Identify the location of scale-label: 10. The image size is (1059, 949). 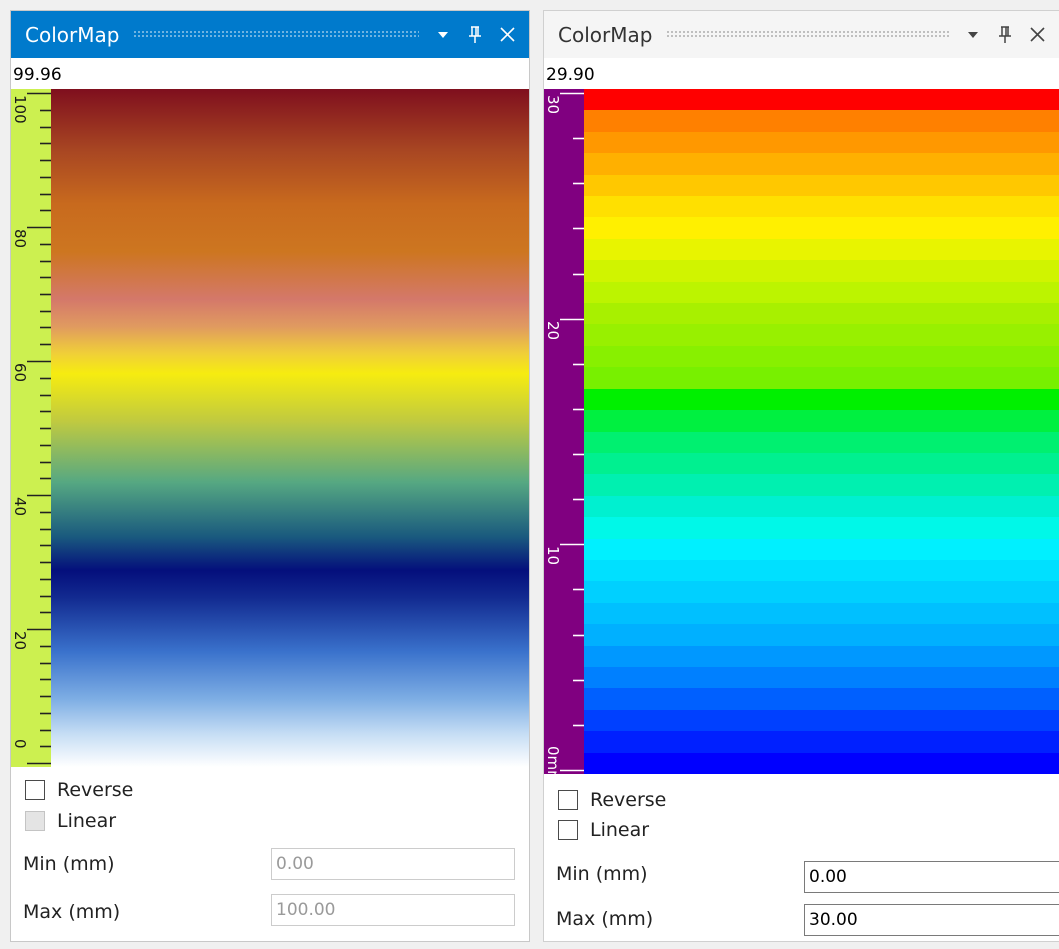
(553, 556).